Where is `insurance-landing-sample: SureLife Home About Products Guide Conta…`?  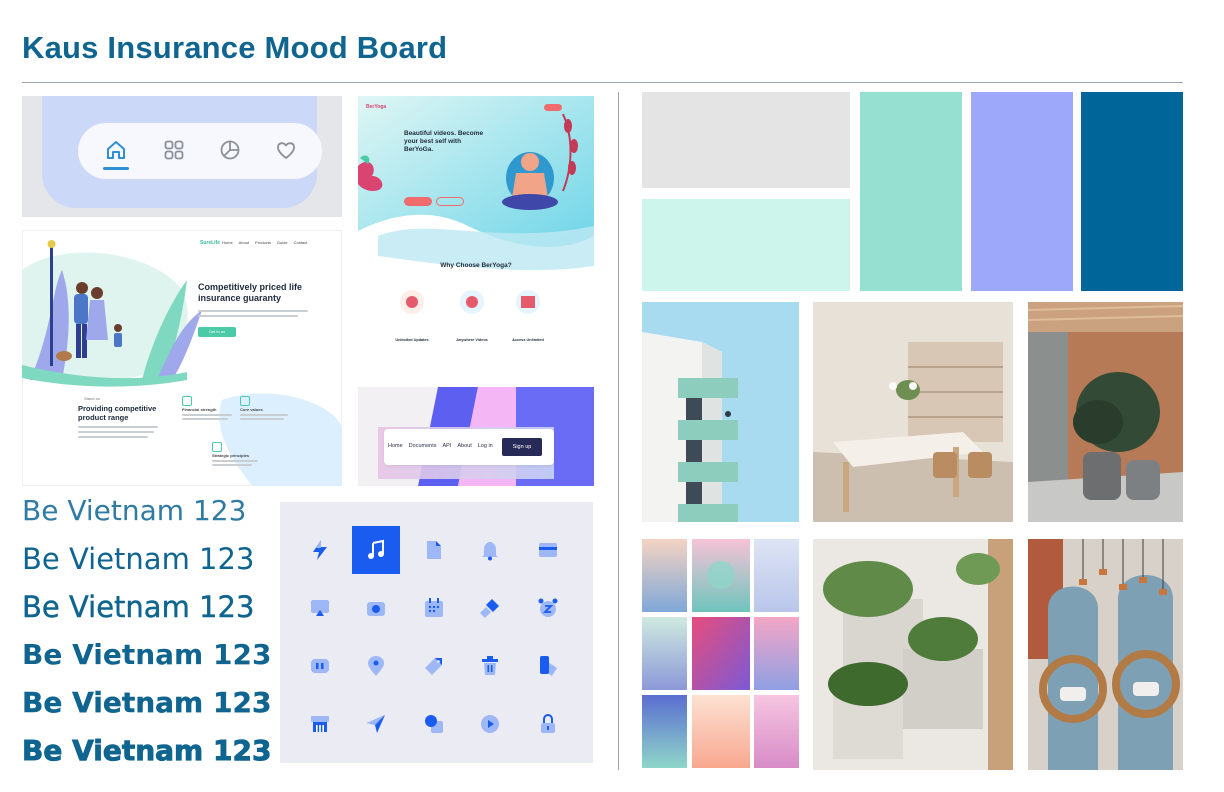
insurance-landing-sample: SureLife Home About Products Guide Conta… is located at coordinates (182, 358).